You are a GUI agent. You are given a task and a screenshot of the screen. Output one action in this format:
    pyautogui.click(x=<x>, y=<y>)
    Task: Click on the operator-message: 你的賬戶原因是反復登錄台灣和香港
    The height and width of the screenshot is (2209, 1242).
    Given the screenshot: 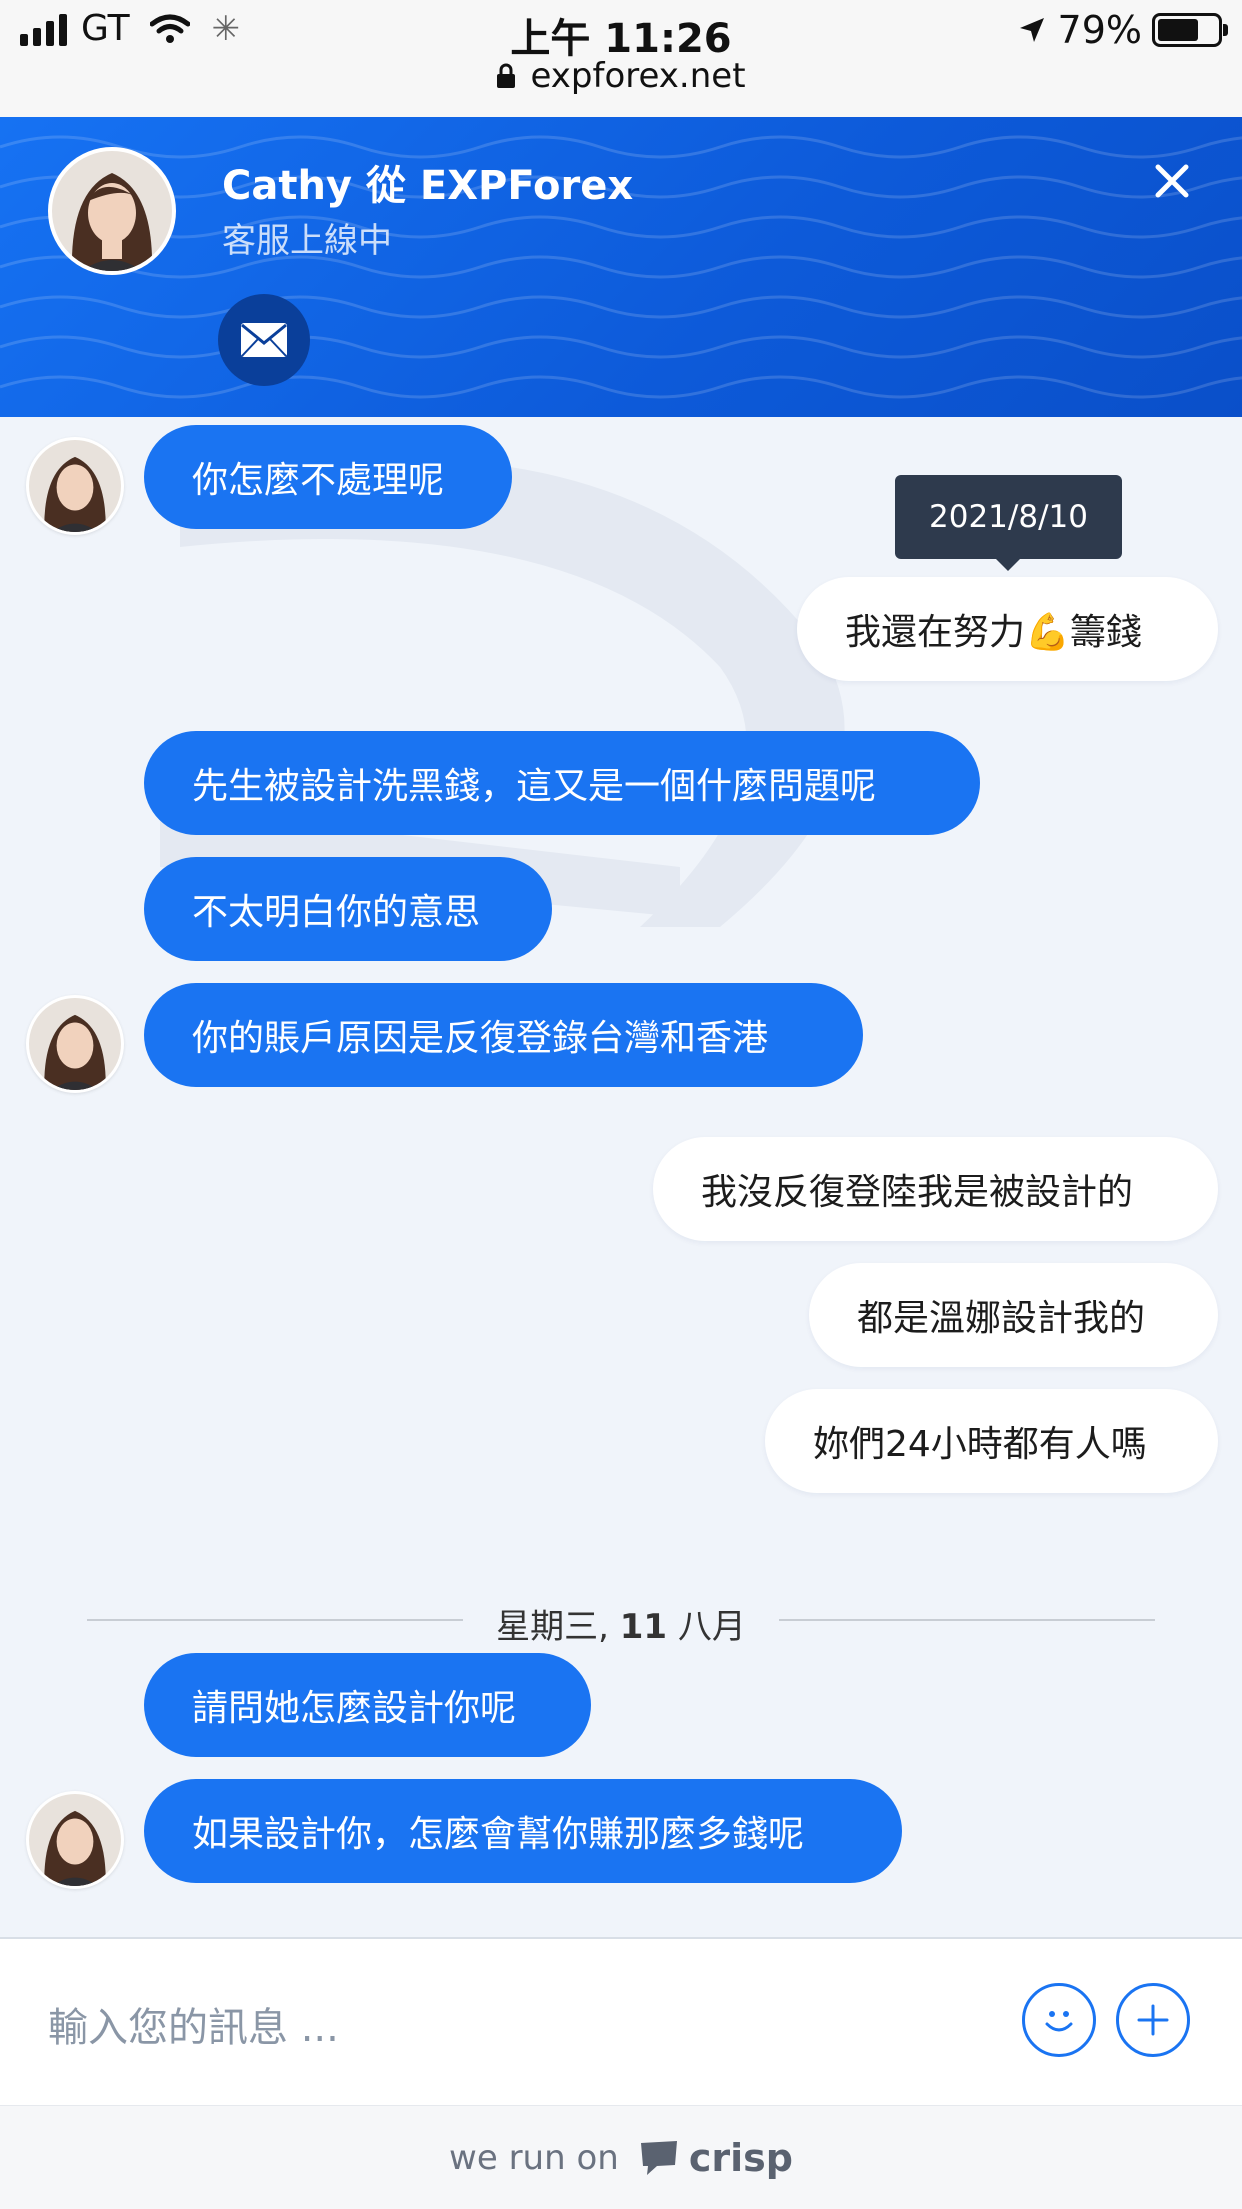 What is the action you would take?
    pyautogui.click(x=503, y=1035)
    